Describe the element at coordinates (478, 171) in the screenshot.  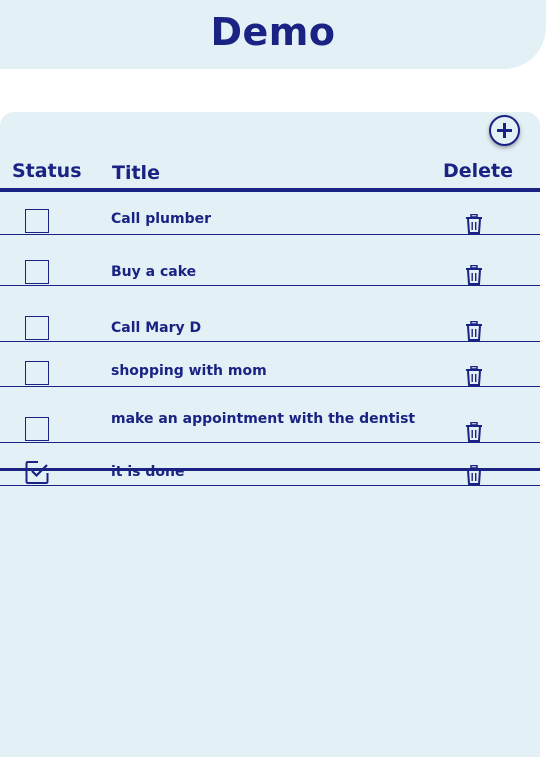
I see `column-header-delete: Delete` at that location.